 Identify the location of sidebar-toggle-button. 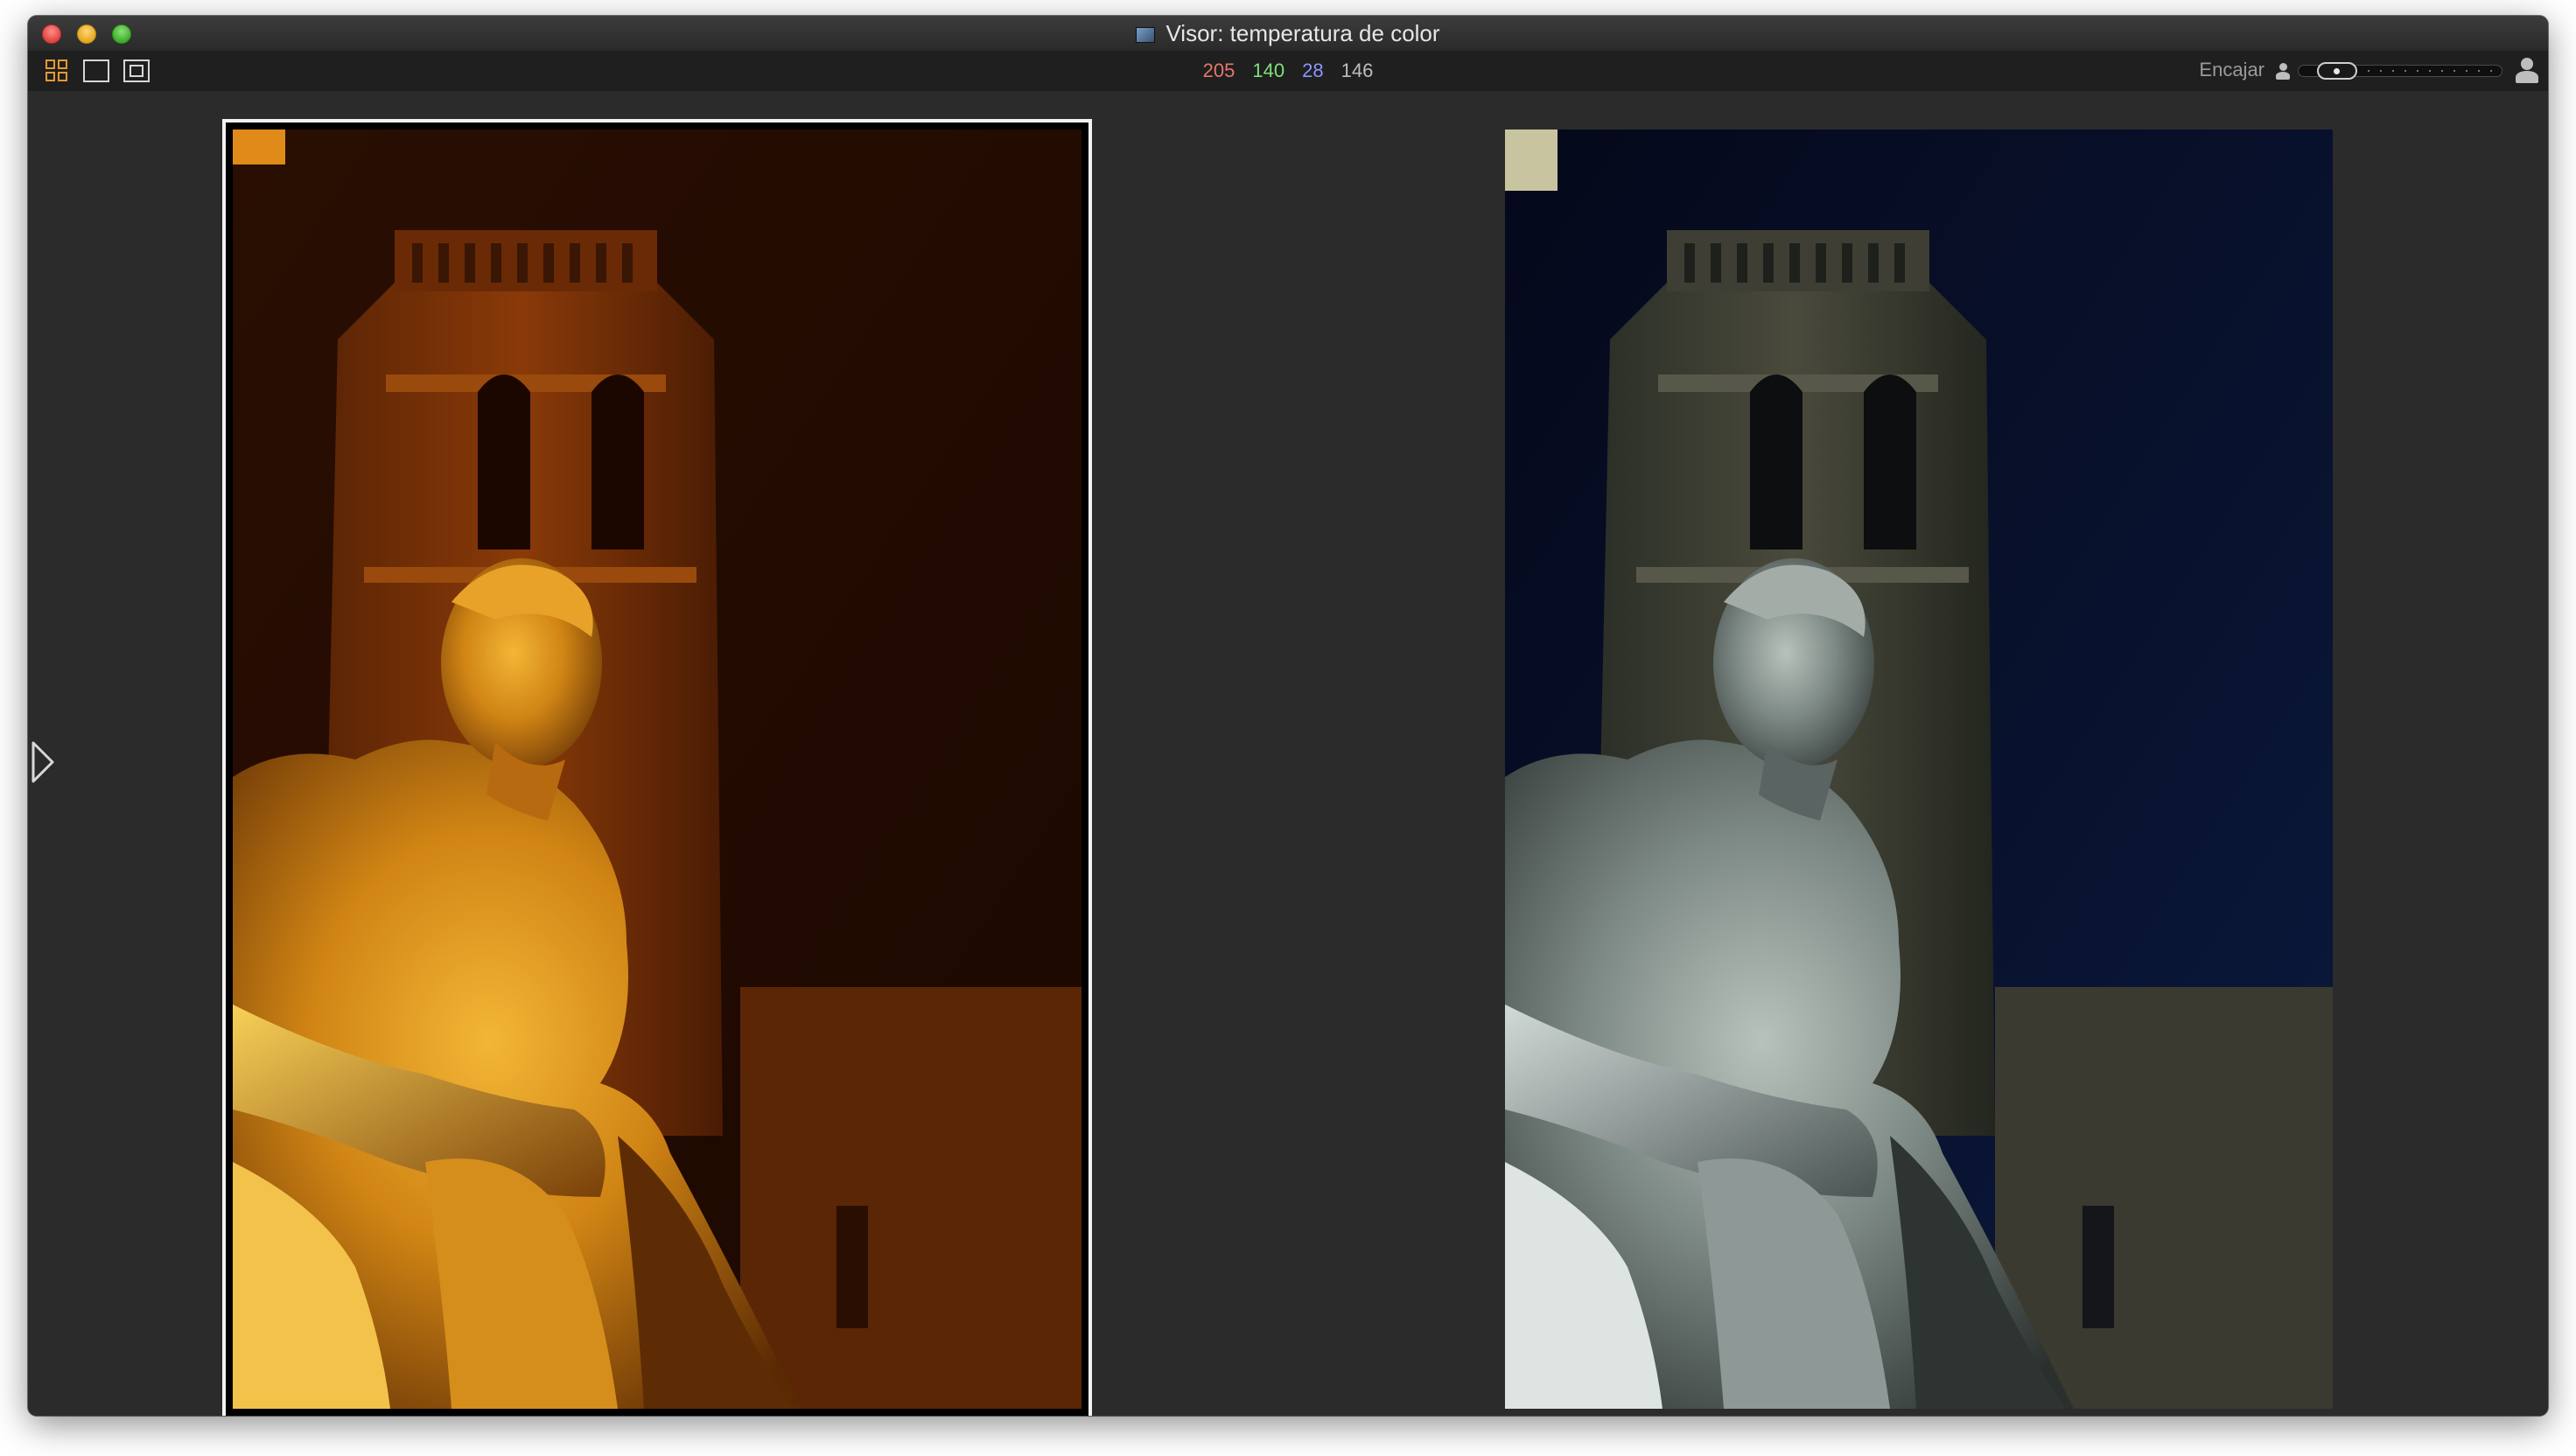
(43, 762).